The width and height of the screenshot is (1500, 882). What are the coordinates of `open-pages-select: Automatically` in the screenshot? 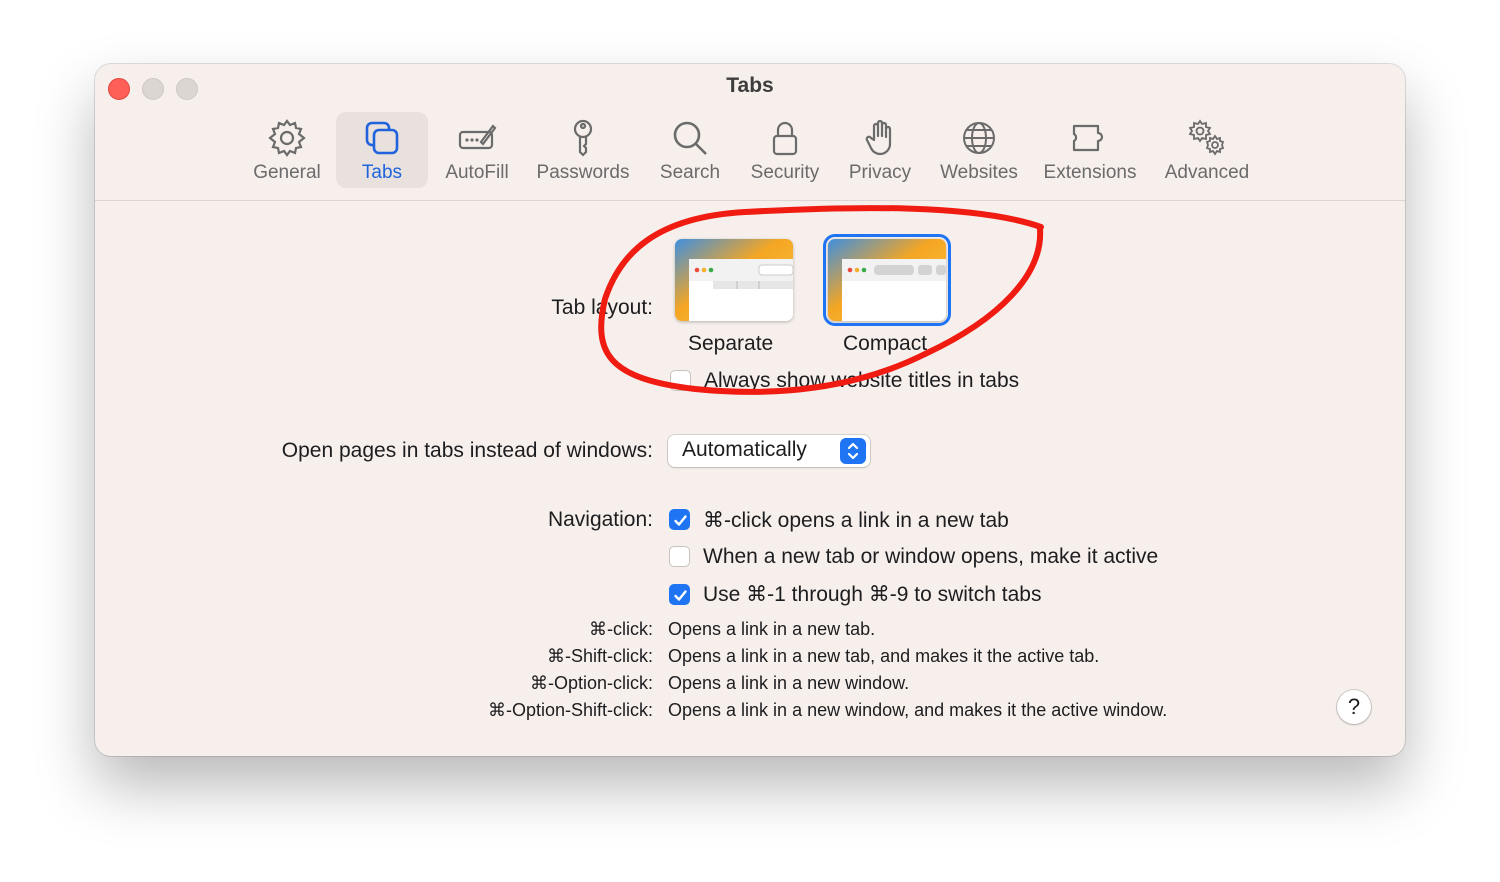 It's located at (769, 451).